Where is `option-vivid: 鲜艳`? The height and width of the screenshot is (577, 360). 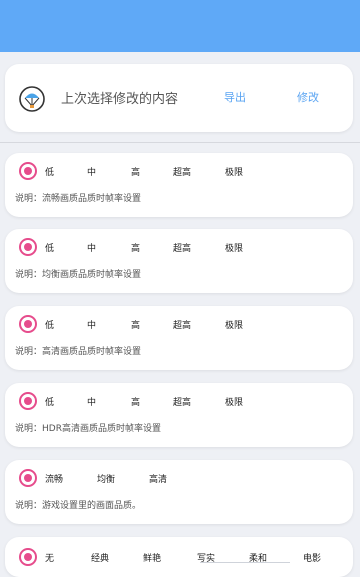
option-vivid: 鲜艳 is located at coordinates (152, 557).